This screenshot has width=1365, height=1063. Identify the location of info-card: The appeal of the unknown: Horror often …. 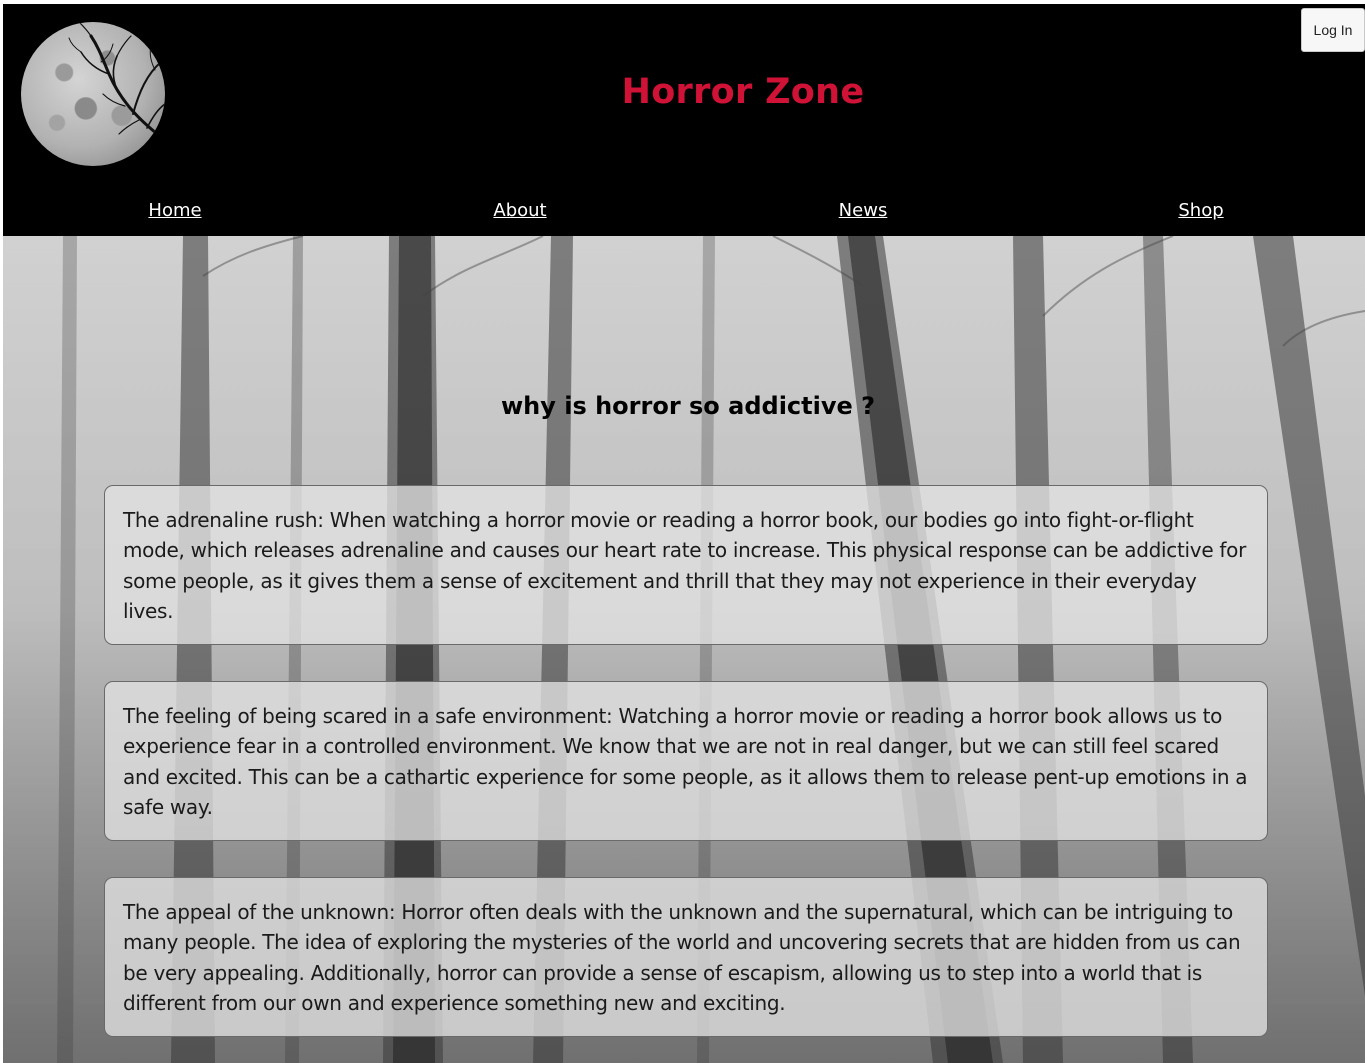
(686, 957).